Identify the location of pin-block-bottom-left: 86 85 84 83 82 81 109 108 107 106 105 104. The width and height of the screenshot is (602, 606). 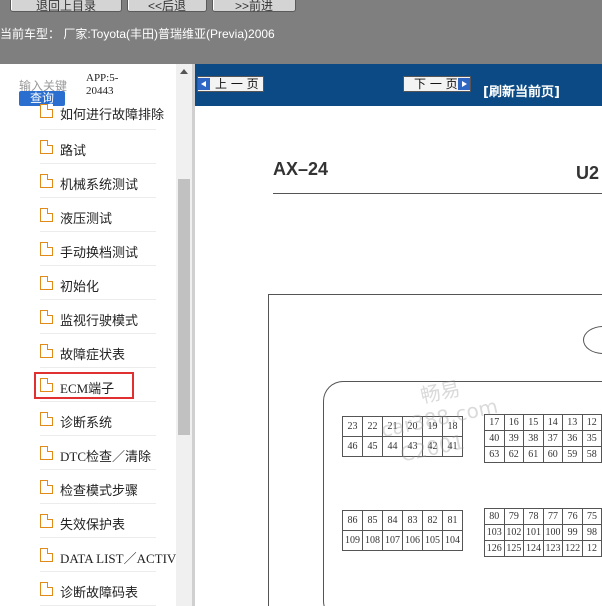
(402, 530).